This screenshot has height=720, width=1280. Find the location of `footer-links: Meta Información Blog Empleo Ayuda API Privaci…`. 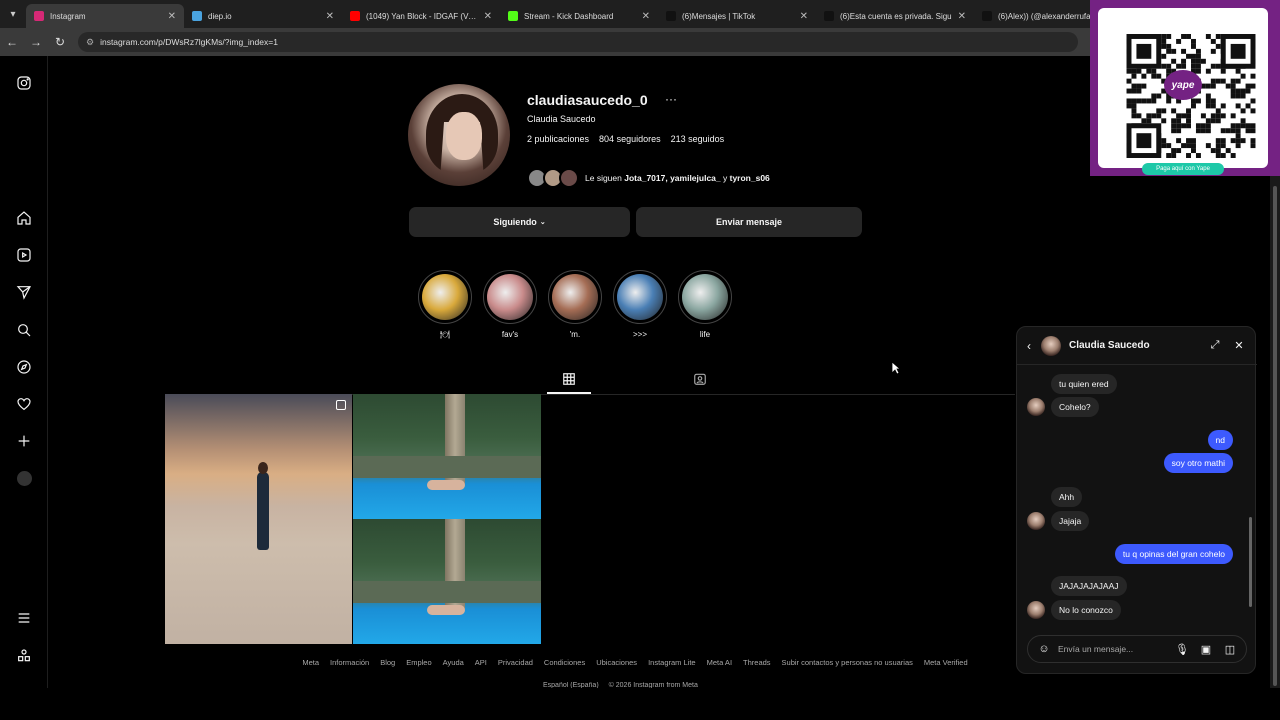

footer-links: Meta Información Blog Empleo Ayuda API Privaci… is located at coordinates (635, 662).